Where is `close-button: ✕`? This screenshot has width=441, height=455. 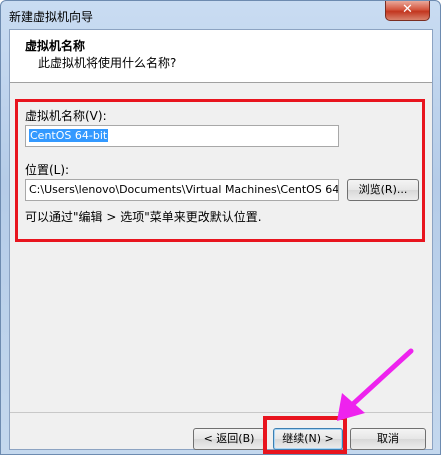
close-button: ✕ is located at coordinates (407, 11).